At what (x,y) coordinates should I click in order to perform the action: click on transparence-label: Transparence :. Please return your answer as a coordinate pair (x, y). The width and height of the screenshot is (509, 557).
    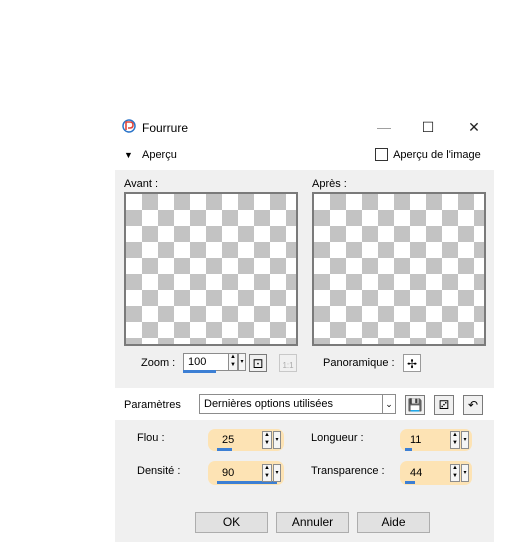
    Looking at the image, I should click on (348, 471).